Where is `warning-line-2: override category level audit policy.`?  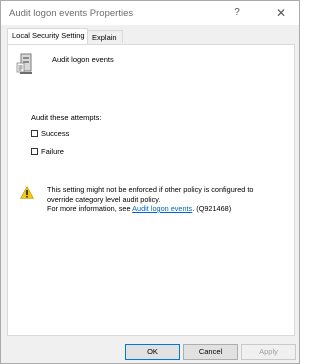
warning-line-2: override category level audit policy. is located at coordinates (104, 199).